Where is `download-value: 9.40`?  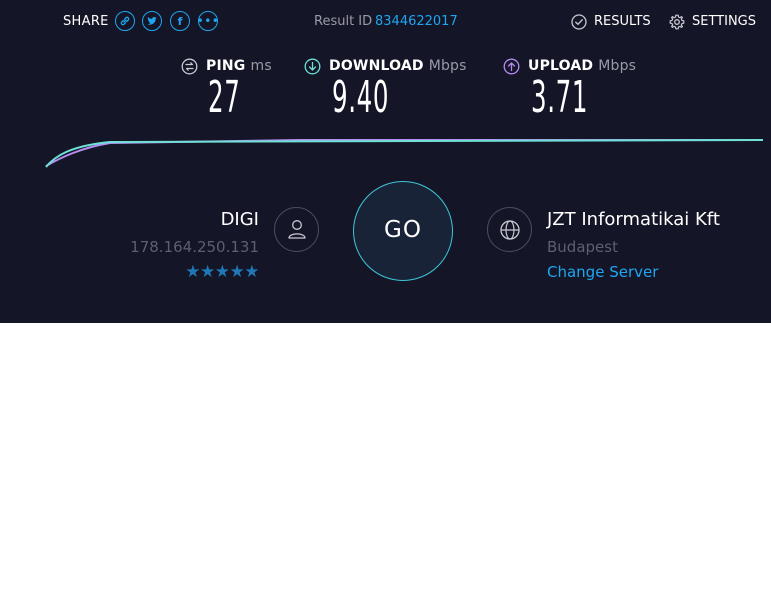 download-value: 9.40 is located at coordinates (361, 97).